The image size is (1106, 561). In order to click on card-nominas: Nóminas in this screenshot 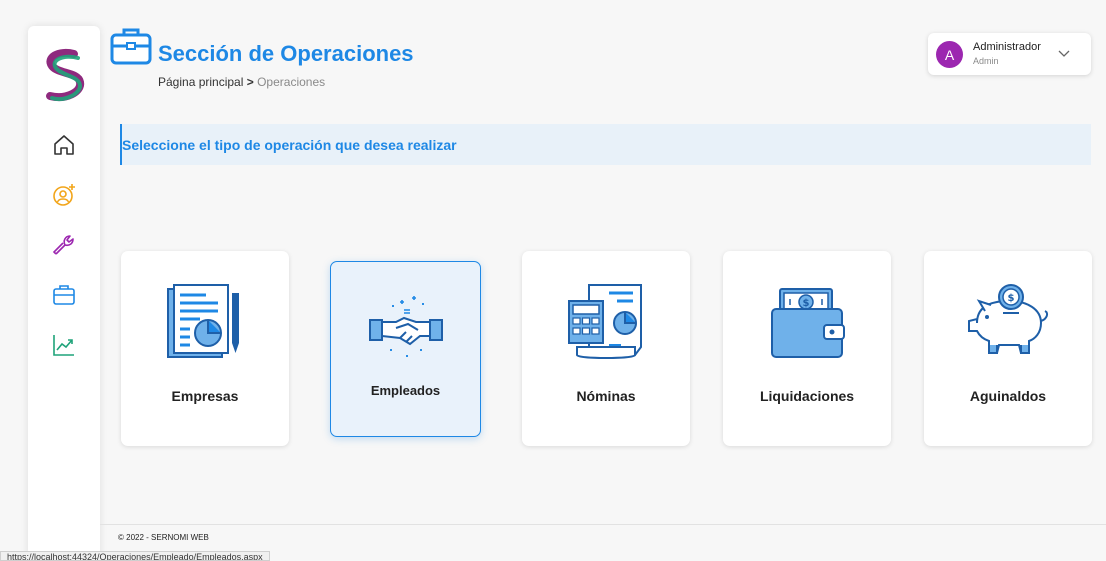, I will do `click(606, 348)`.